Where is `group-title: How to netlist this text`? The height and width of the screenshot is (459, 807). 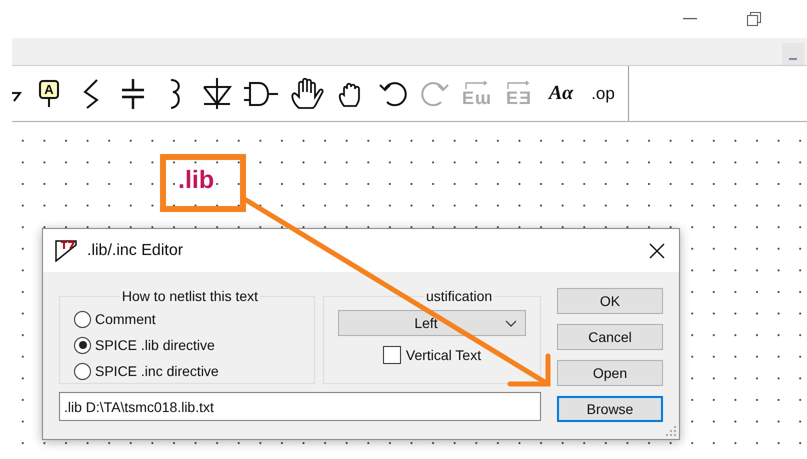
group-title: How to netlist this text is located at coordinates (190, 296).